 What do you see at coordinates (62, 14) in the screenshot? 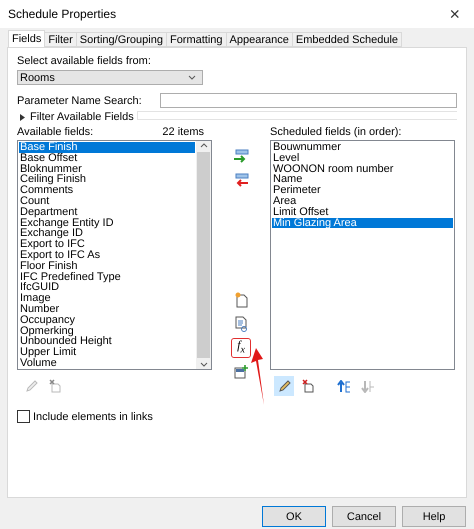
I see `window-title: Schedule Properties` at bounding box center [62, 14].